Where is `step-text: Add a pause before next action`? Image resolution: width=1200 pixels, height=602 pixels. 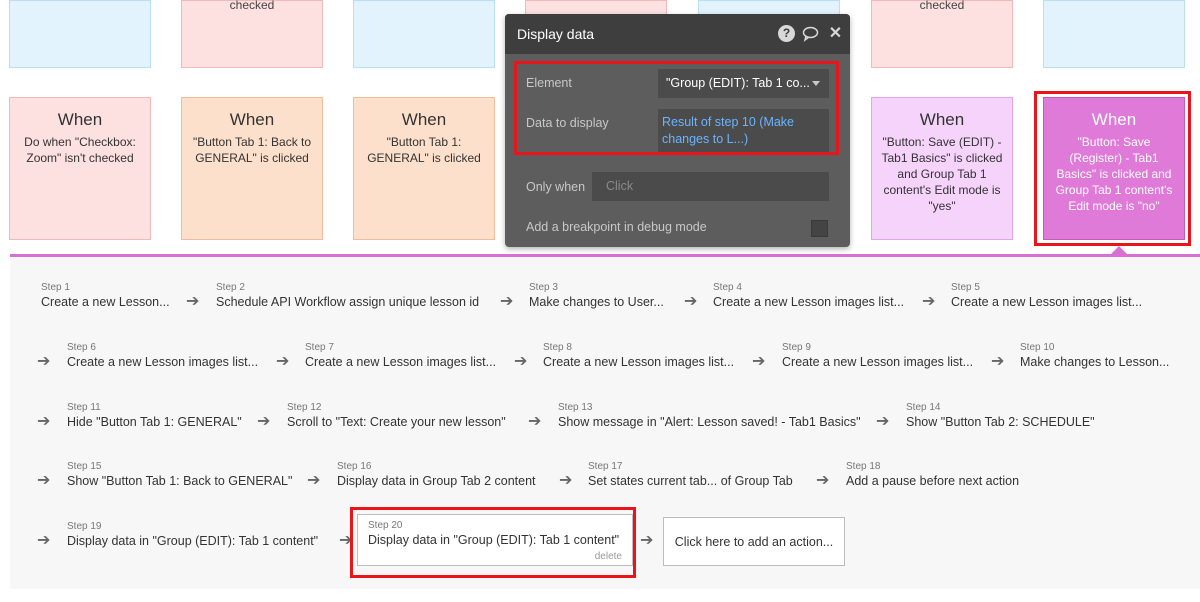
step-text: Add a pause before next action is located at coordinates (933, 481).